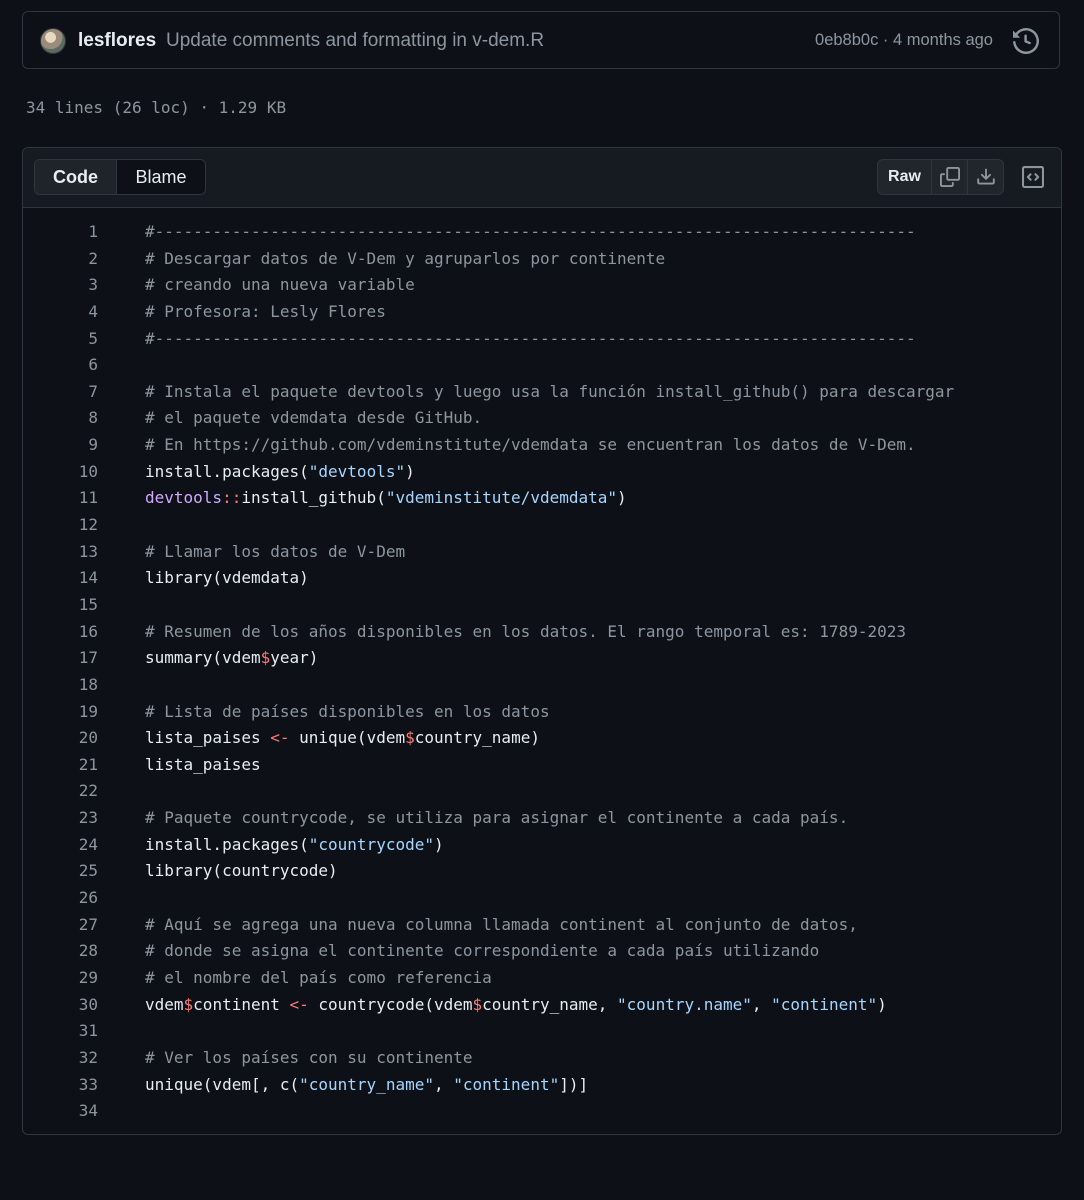  What do you see at coordinates (542, 685) in the screenshot?
I see `code-line: 18` at bounding box center [542, 685].